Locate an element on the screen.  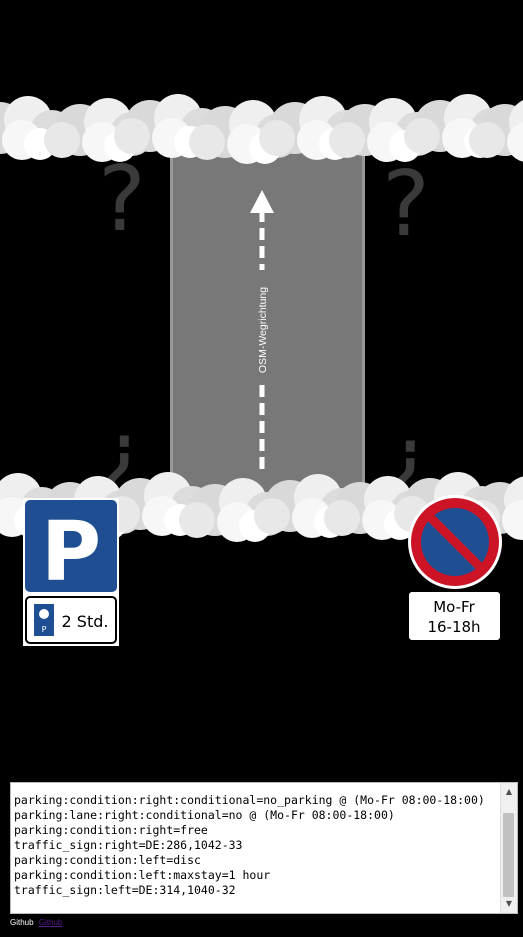
scroll-up-icon: ▲ is located at coordinates (509, 792).